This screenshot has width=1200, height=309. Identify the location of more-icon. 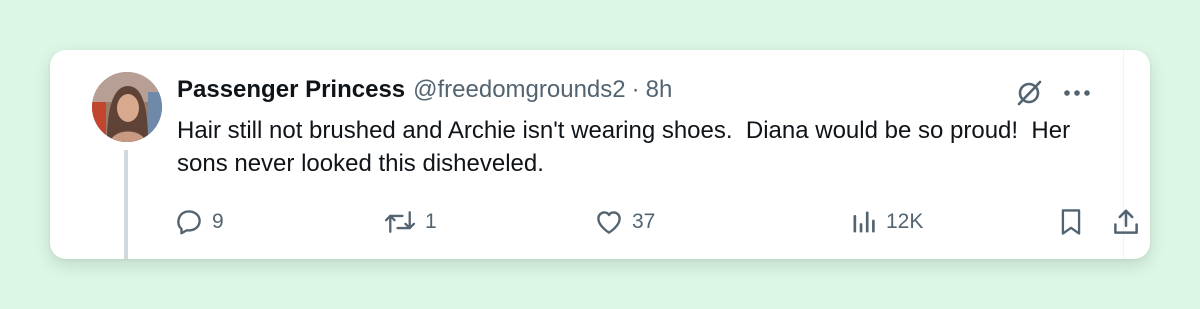
(1077, 93).